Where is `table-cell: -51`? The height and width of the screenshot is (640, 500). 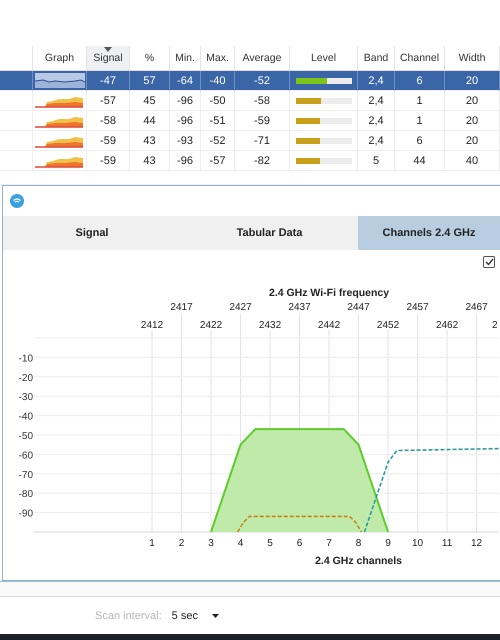 table-cell: -51 is located at coordinates (218, 121).